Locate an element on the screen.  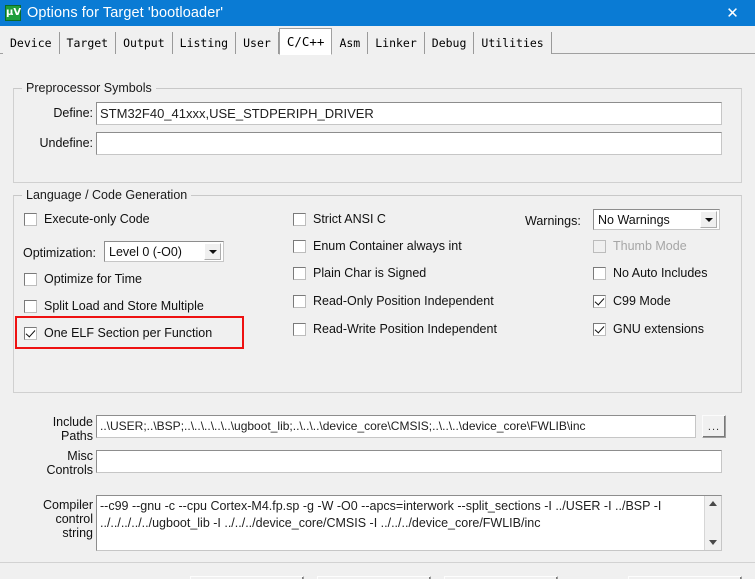
tab-device: Device is located at coordinates (31, 43).